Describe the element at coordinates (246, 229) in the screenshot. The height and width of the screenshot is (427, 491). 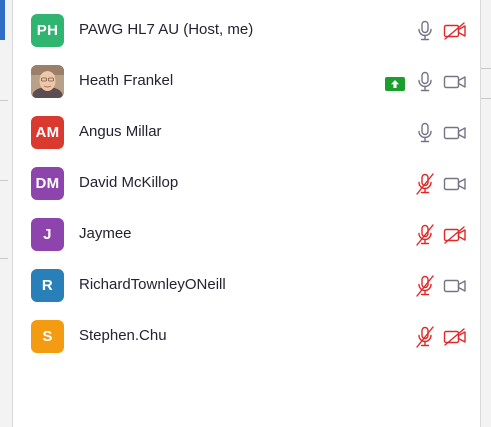
I see `participant-row: J Jaymee` at that location.